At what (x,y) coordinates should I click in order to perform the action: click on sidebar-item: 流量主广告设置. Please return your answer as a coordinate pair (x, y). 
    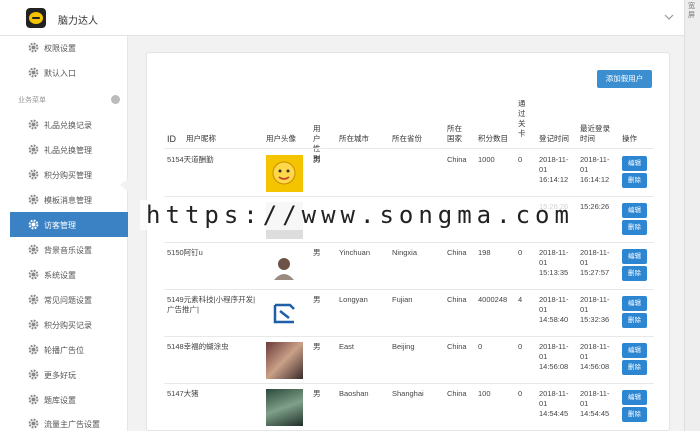
    Looking at the image, I should click on (69, 421).